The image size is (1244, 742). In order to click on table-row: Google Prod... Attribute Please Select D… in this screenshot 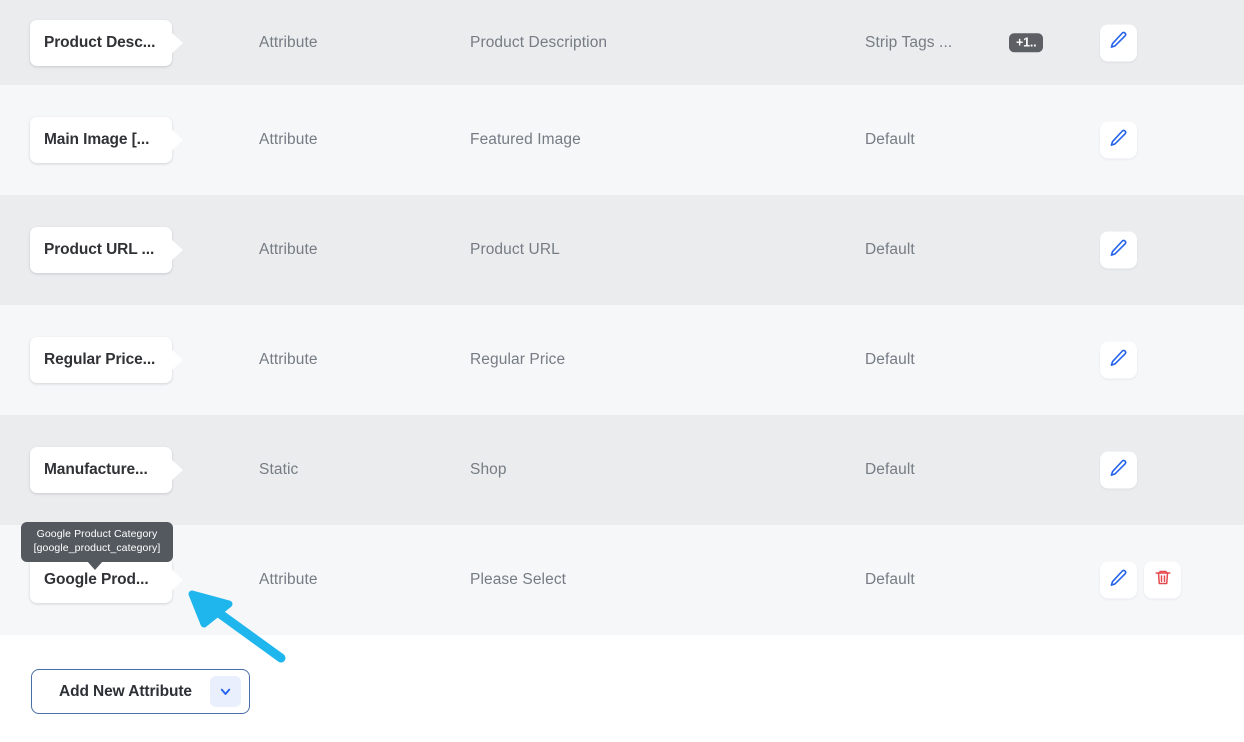, I will do `click(622, 580)`.